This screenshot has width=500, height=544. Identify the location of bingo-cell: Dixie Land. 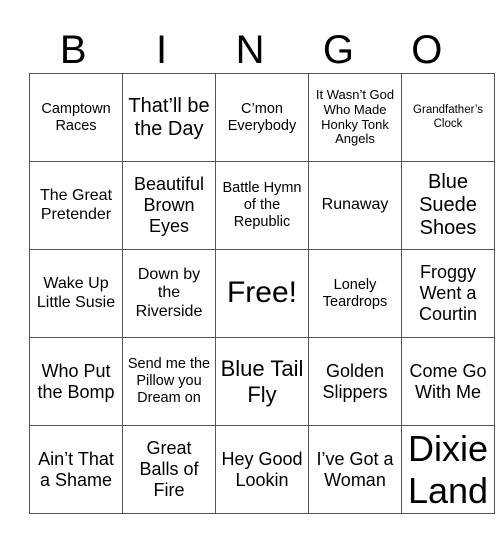
(448, 469).